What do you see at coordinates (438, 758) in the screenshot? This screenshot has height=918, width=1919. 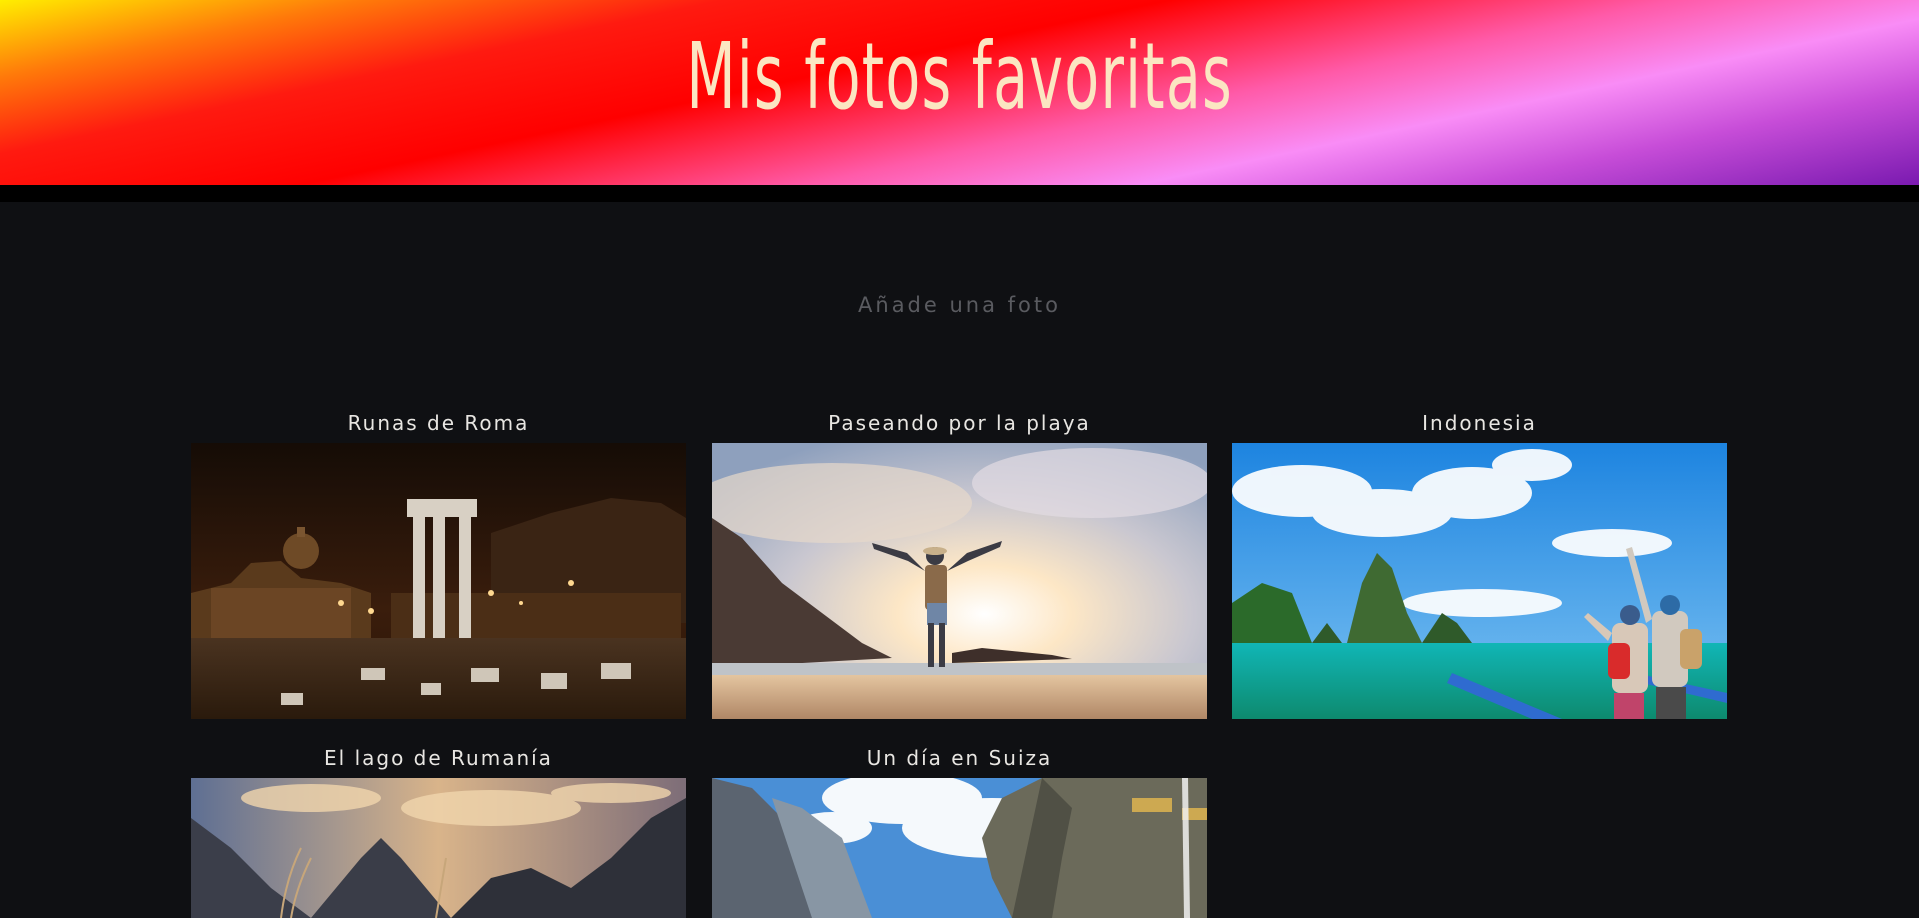 I see `photo-card-title: El lago de Rumanía` at bounding box center [438, 758].